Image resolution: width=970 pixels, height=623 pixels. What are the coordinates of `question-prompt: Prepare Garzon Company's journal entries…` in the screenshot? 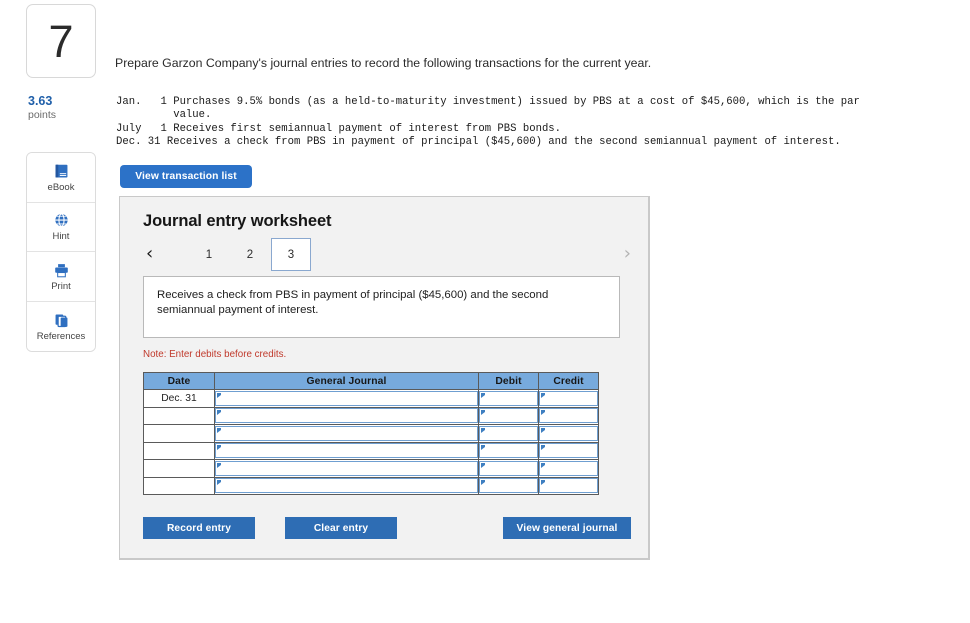 It's located at (383, 63).